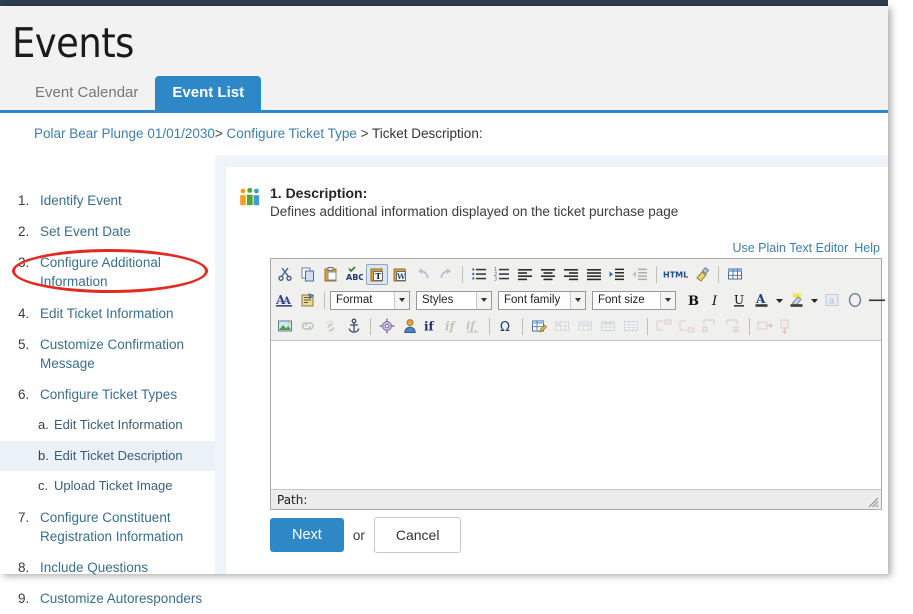 Image resolution: width=913 pixels, height=614 pixels. Describe the element at coordinates (121, 599) in the screenshot. I see `sidebar-item-label: Customize Autoresponders` at that location.